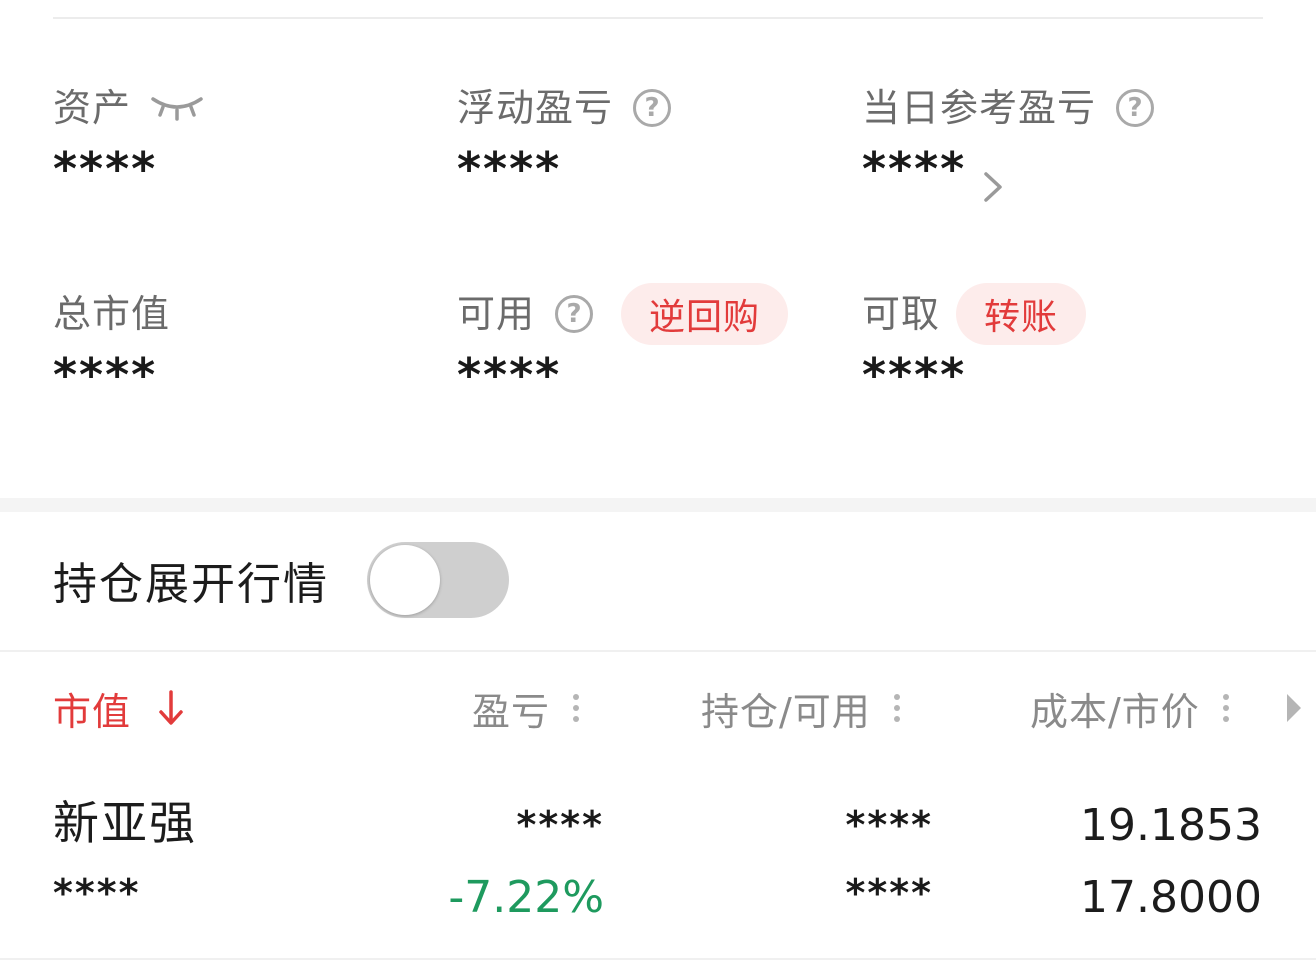 This screenshot has height=971, width=1316. What do you see at coordinates (889, 825) in the screenshot?
I see `row-position: ****` at bounding box center [889, 825].